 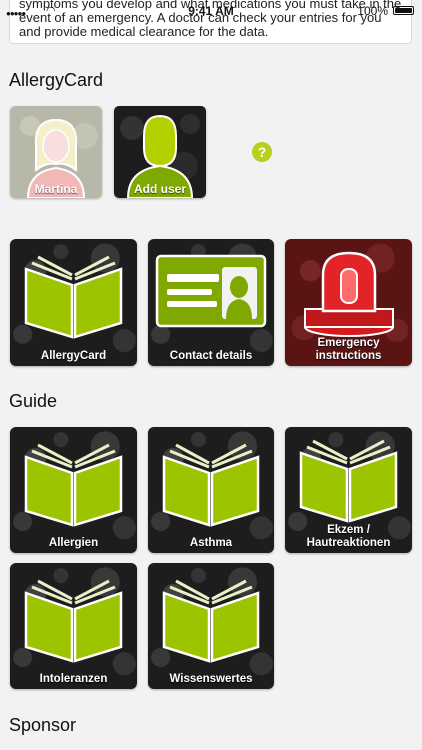 What do you see at coordinates (372, 11) in the screenshot?
I see `battery-percent: 100%` at bounding box center [372, 11].